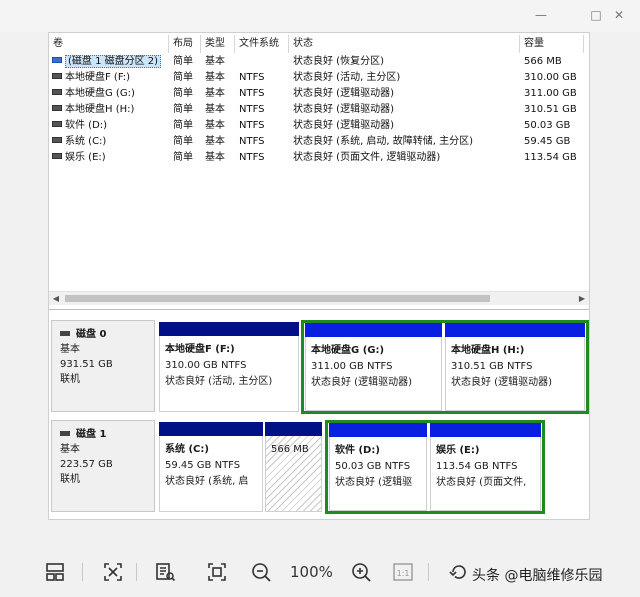 Image resolution: width=640 pixels, height=597 pixels. Describe the element at coordinates (277, 298) in the screenshot. I see `scrollbar-thumb` at that location.